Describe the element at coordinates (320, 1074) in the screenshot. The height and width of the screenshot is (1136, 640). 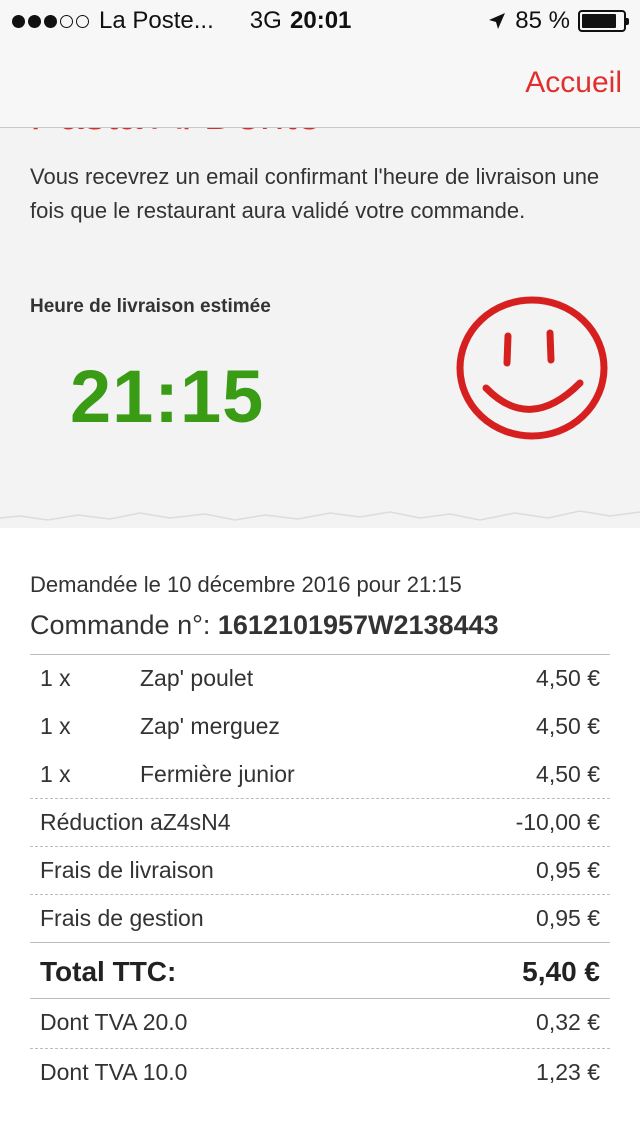
I see `vat-row: Dont TVA 10.0 1,23 €` at that location.